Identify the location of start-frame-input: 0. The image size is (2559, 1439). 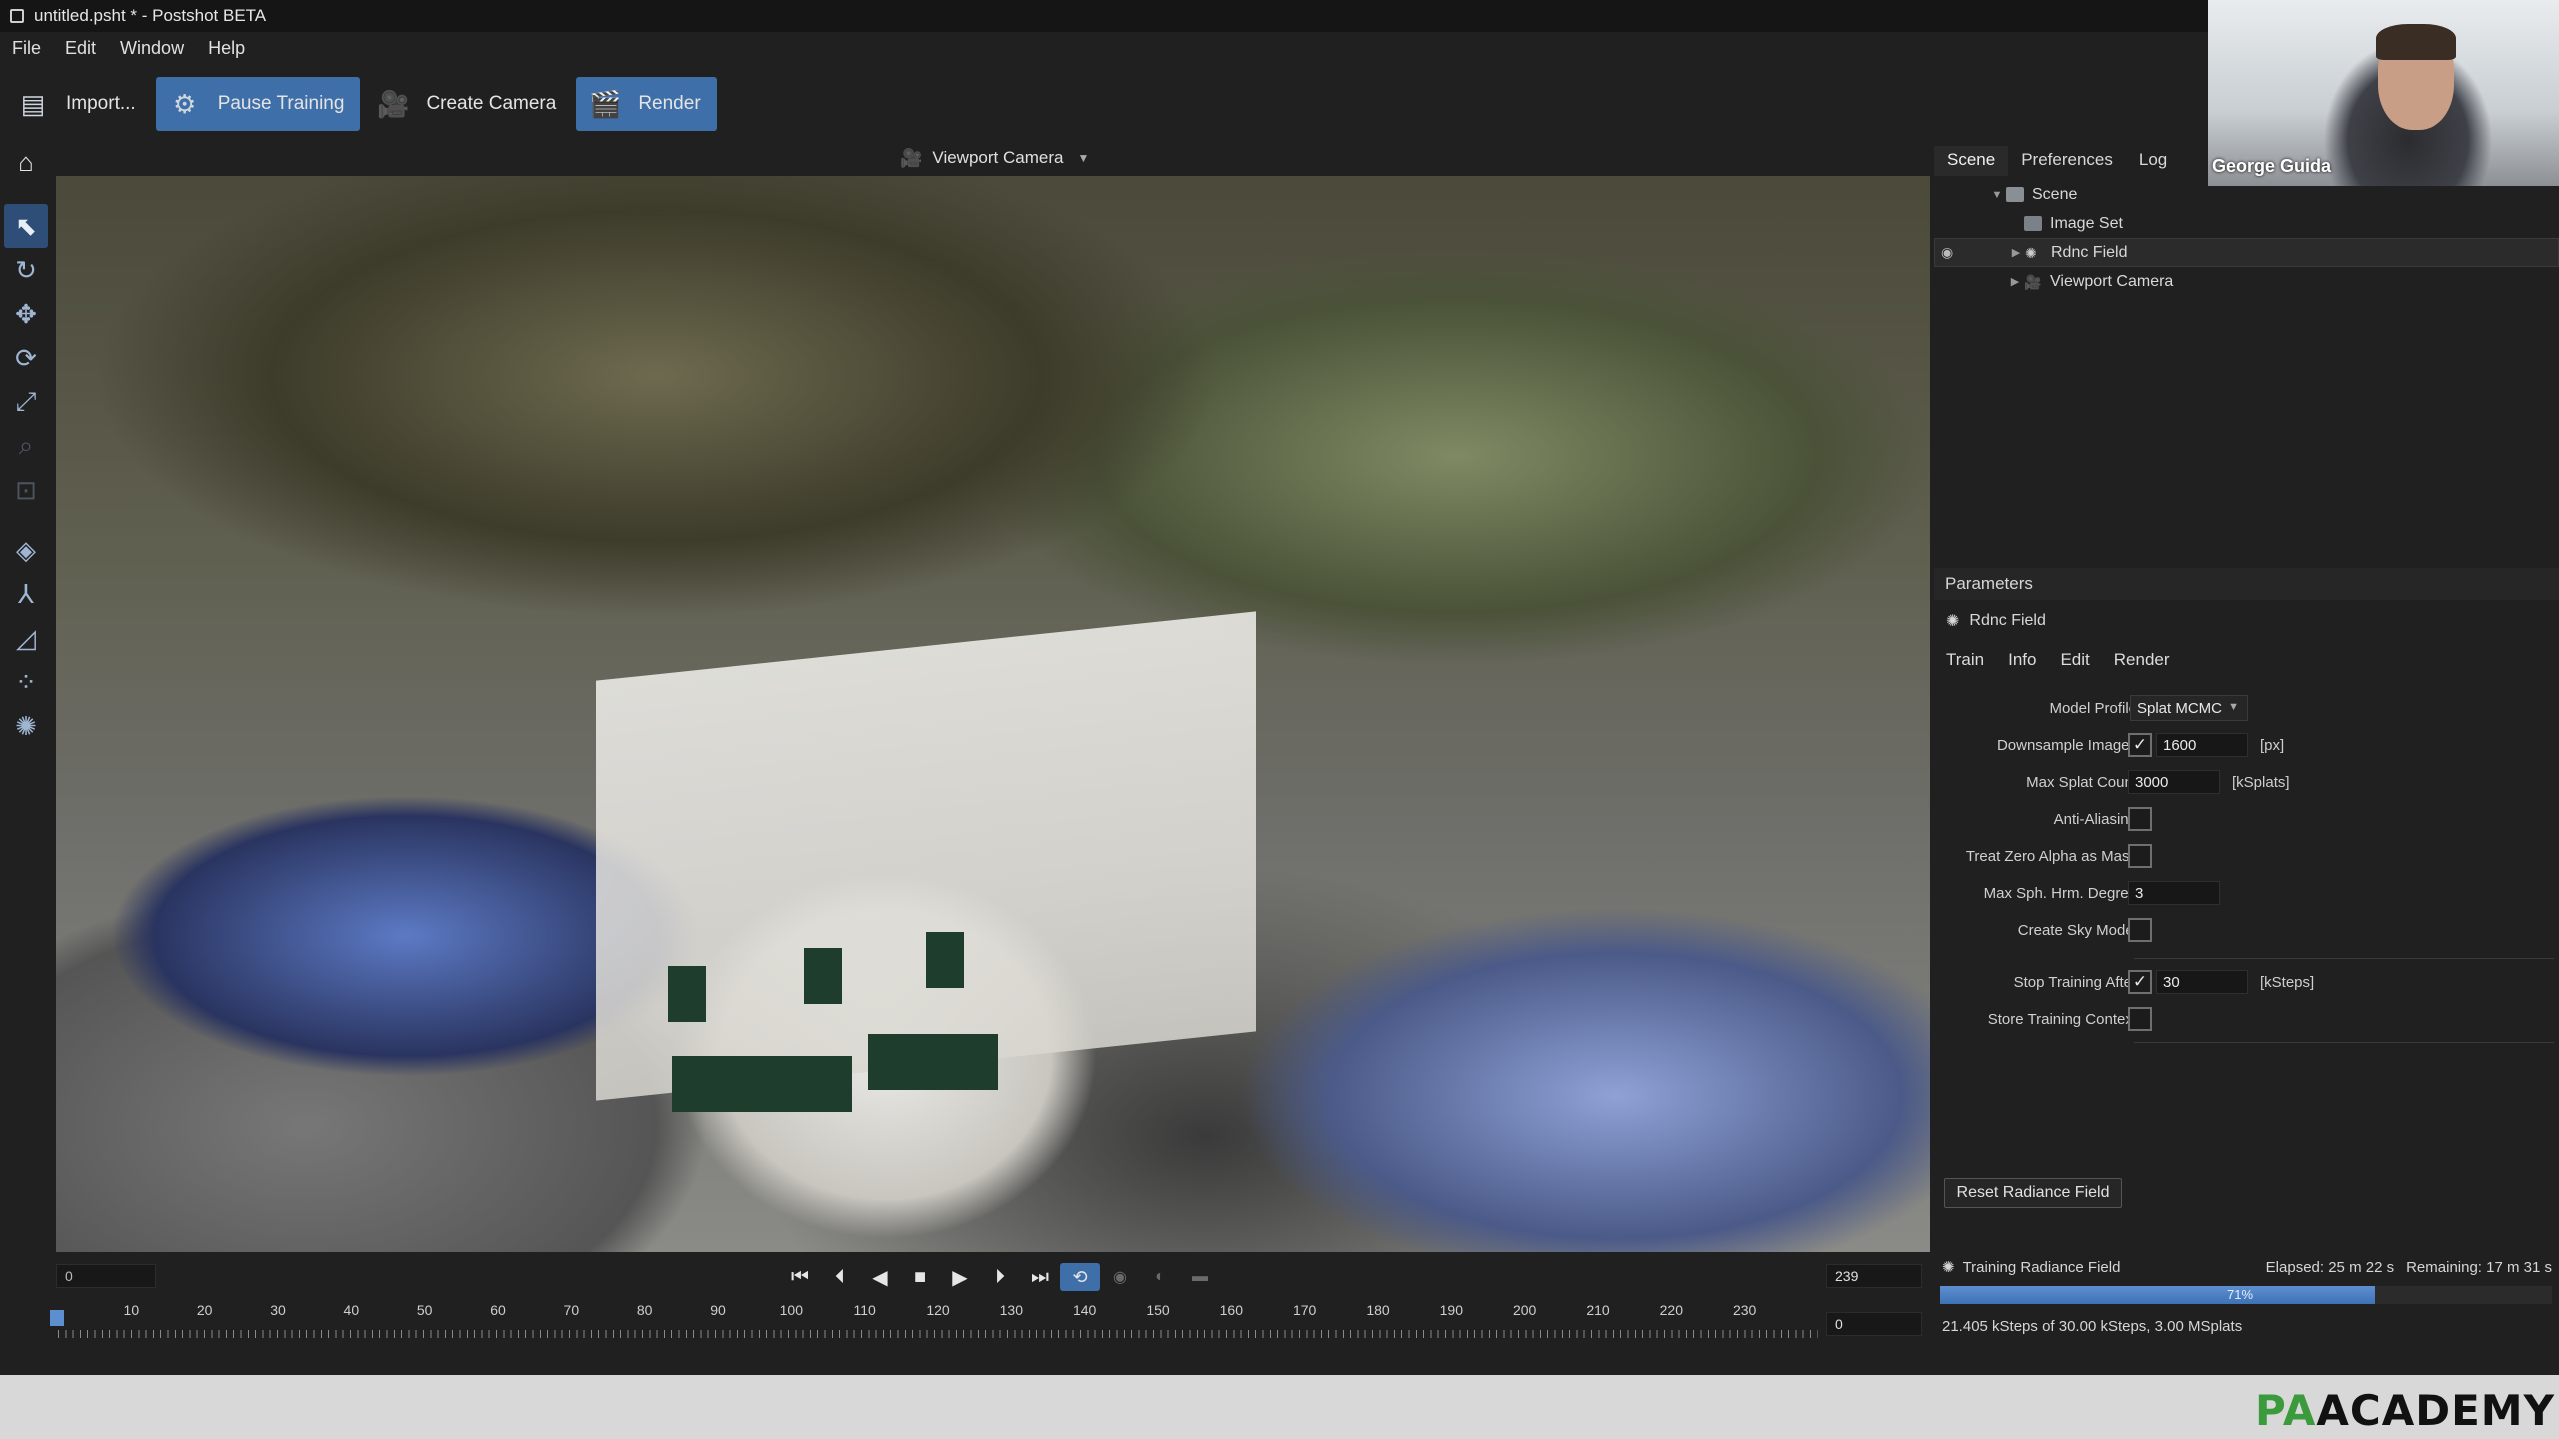
(106, 1276).